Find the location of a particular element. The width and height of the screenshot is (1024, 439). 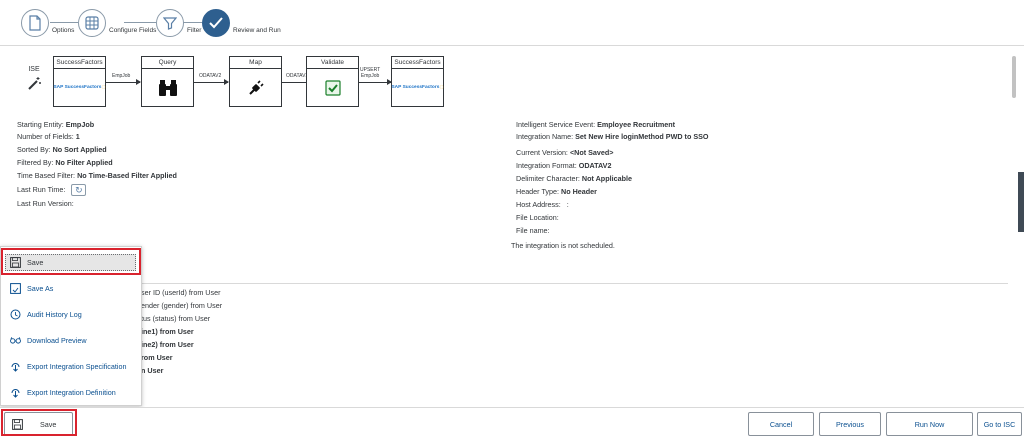

flow-box-destination: SuccessFactors SAP SuccessFactors ◌ is located at coordinates (417, 81).